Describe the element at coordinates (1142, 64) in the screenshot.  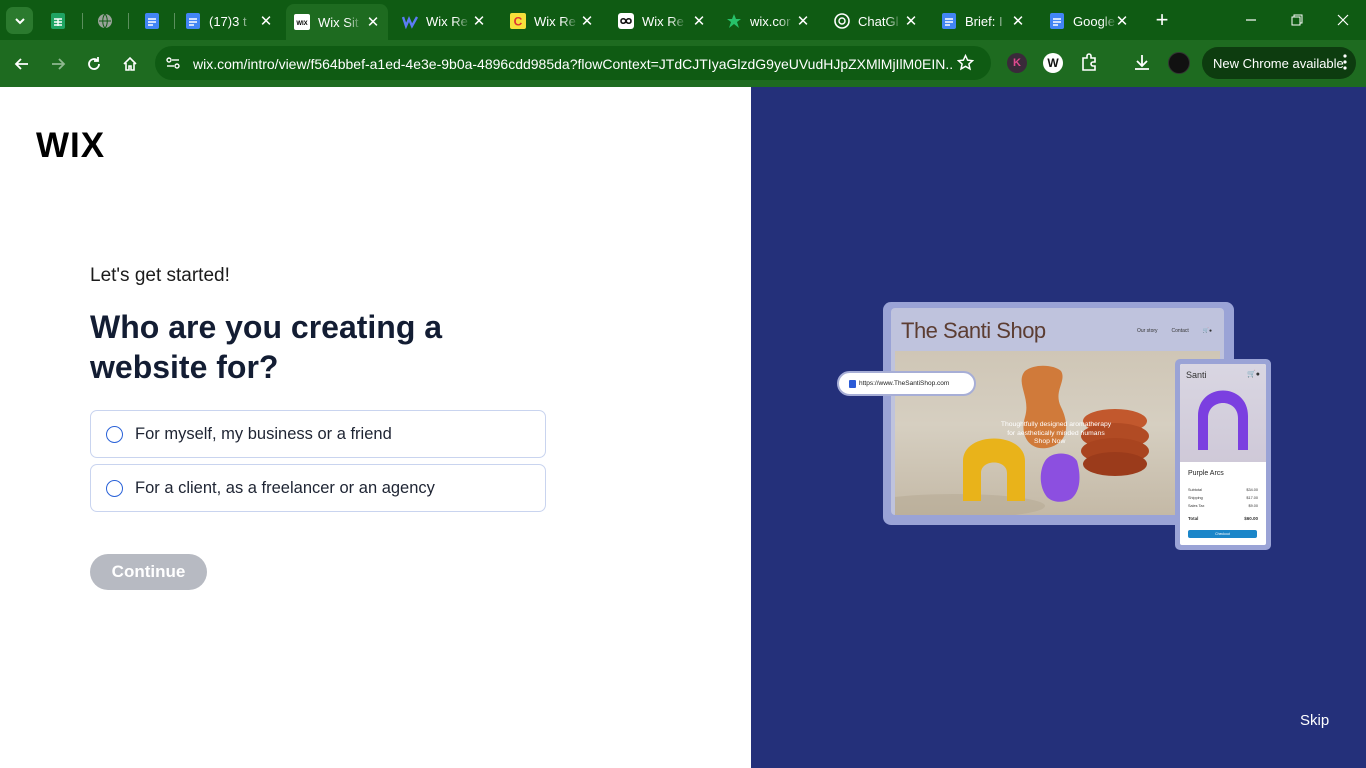
I see `download-icon` at that location.